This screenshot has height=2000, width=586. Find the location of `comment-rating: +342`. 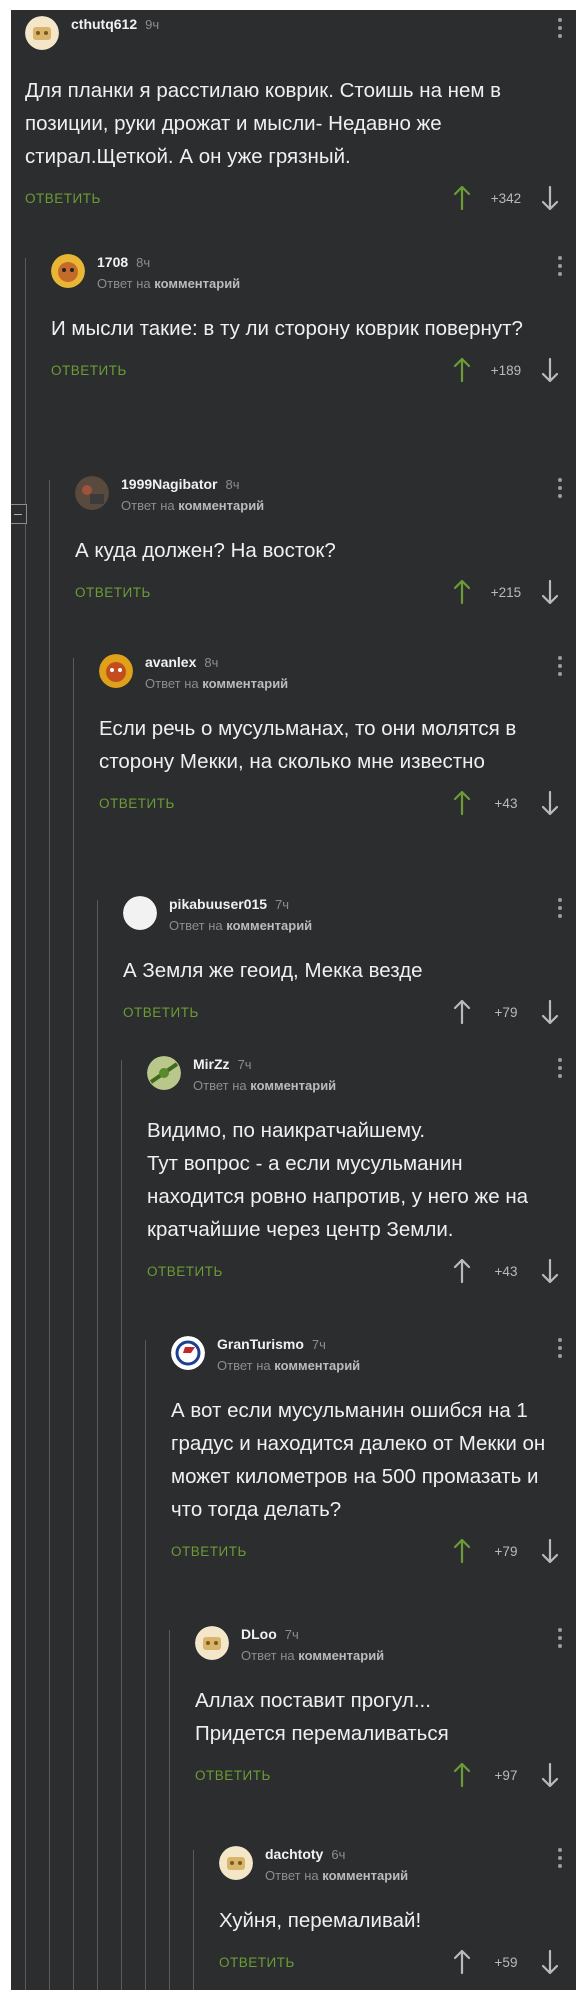

comment-rating: +342 is located at coordinates (506, 198).